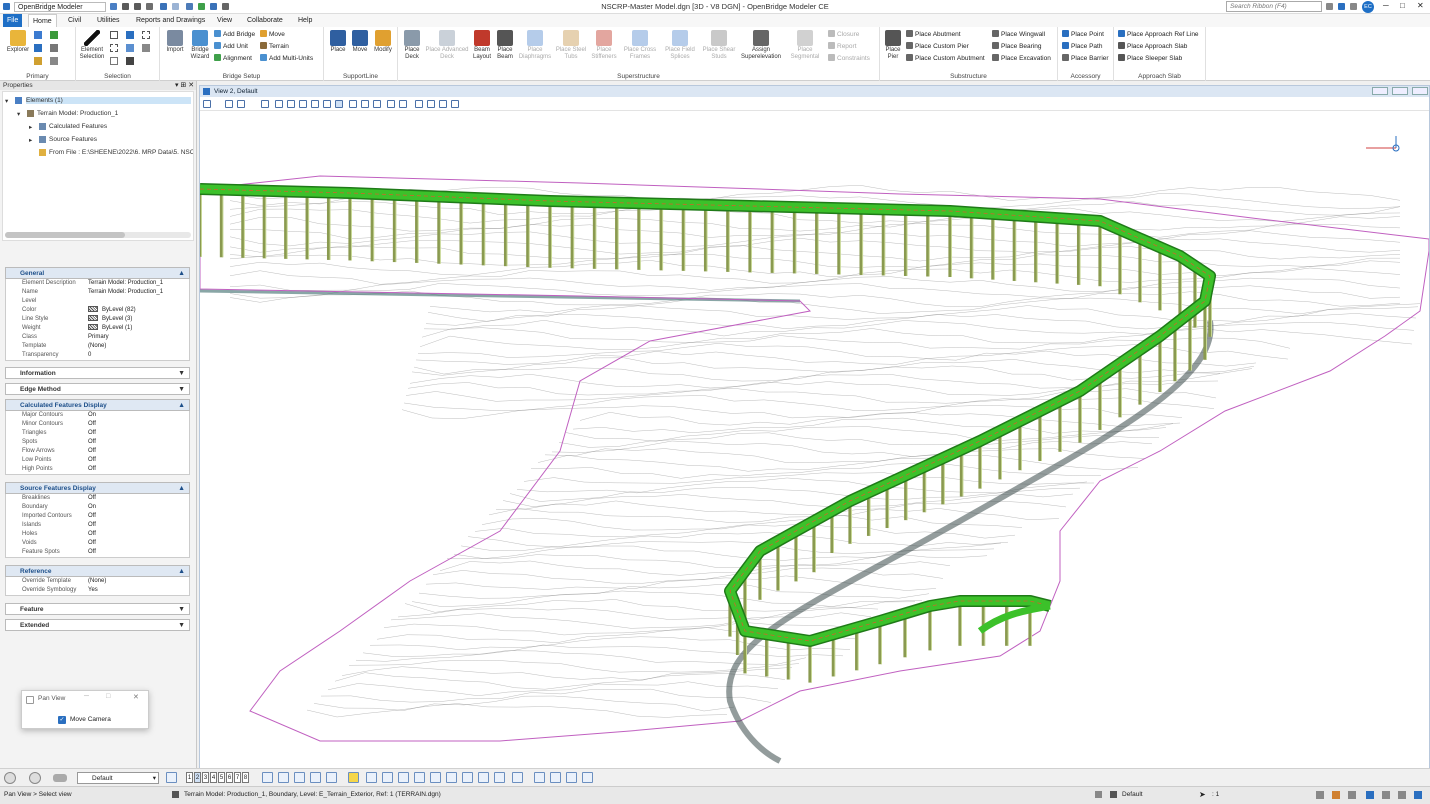  What do you see at coordinates (60, 778) in the screenshot?
I see `cloud-icon` at bounding box center [60, 778].